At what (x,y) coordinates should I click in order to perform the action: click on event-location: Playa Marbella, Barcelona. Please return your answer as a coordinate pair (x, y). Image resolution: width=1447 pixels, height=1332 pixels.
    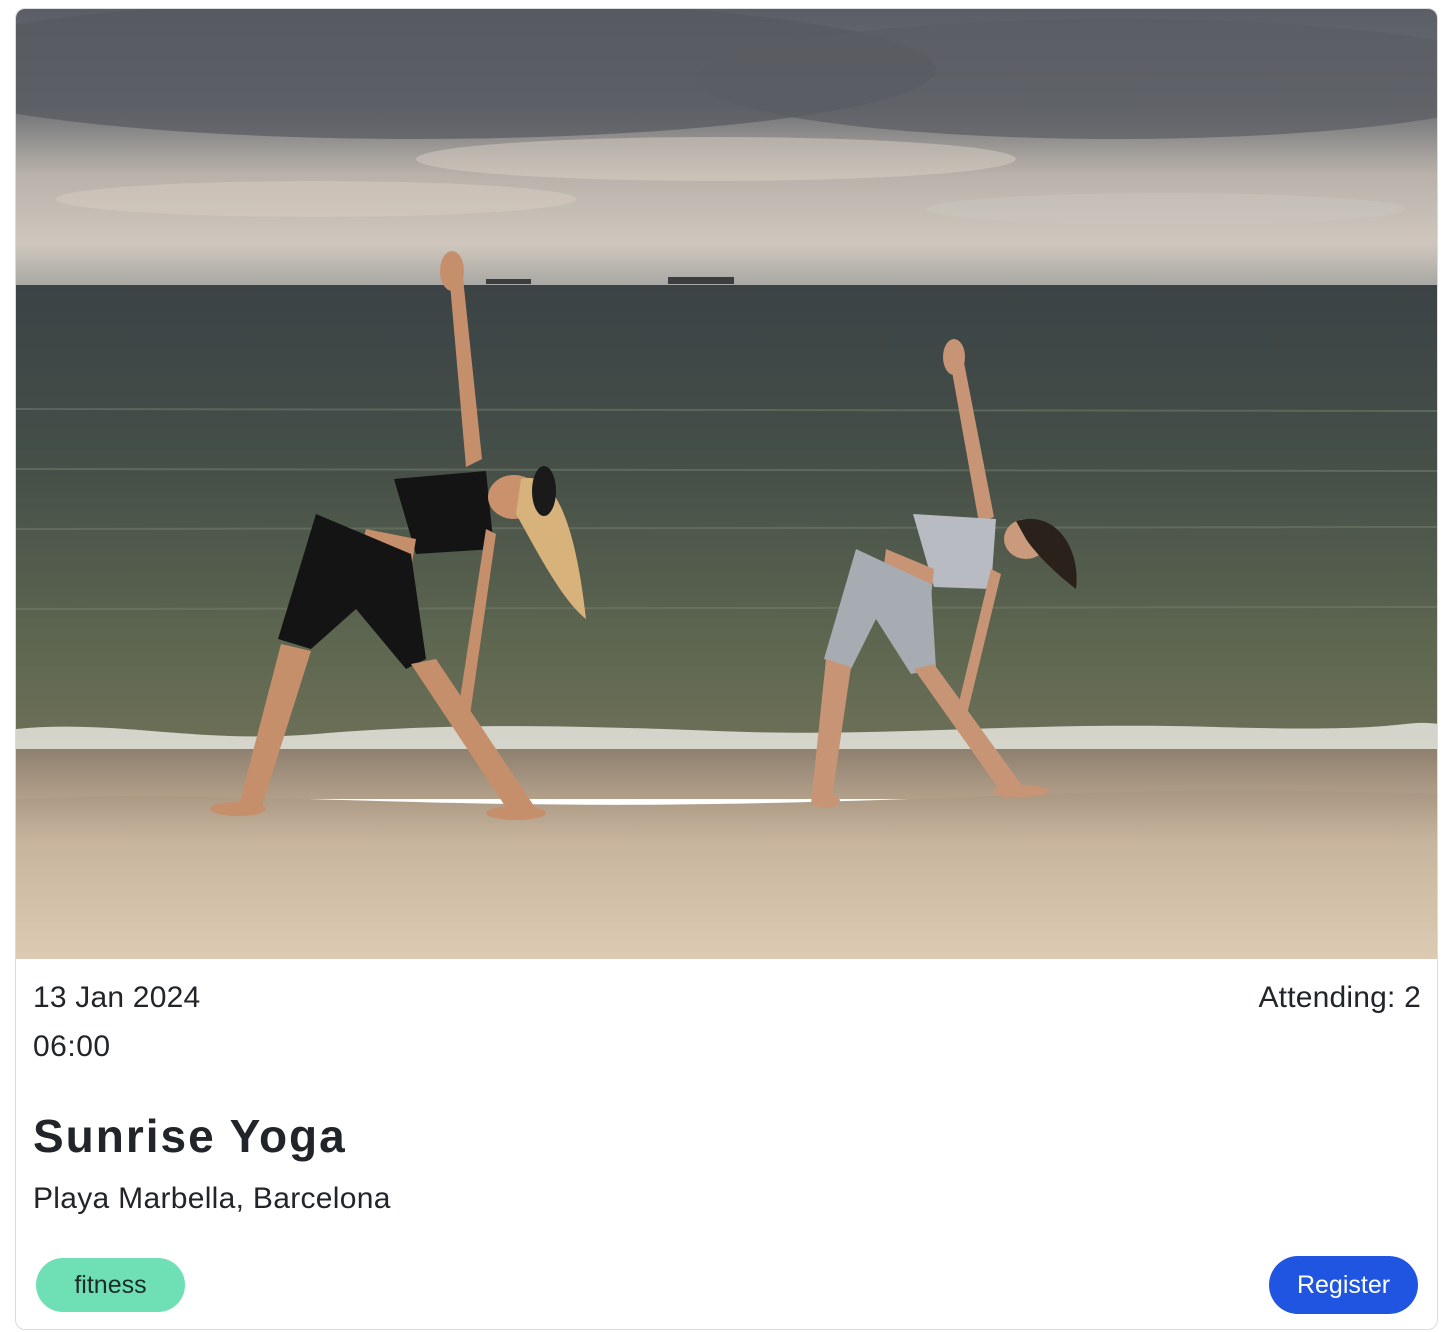
    Looking at the image, I should click on (212, 1198).